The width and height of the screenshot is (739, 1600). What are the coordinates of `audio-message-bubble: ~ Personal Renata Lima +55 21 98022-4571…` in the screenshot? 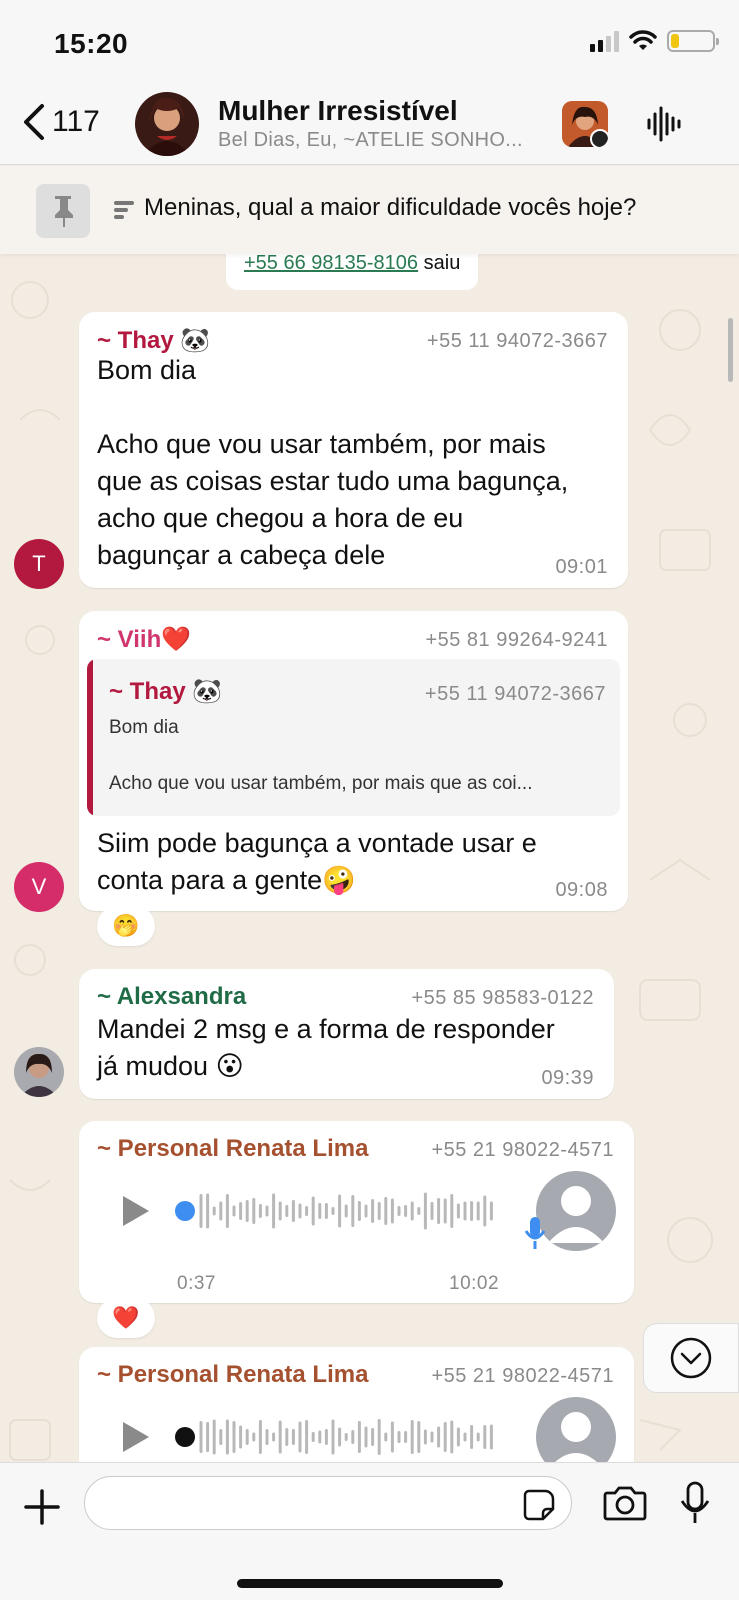 It's located at (356, 1212).